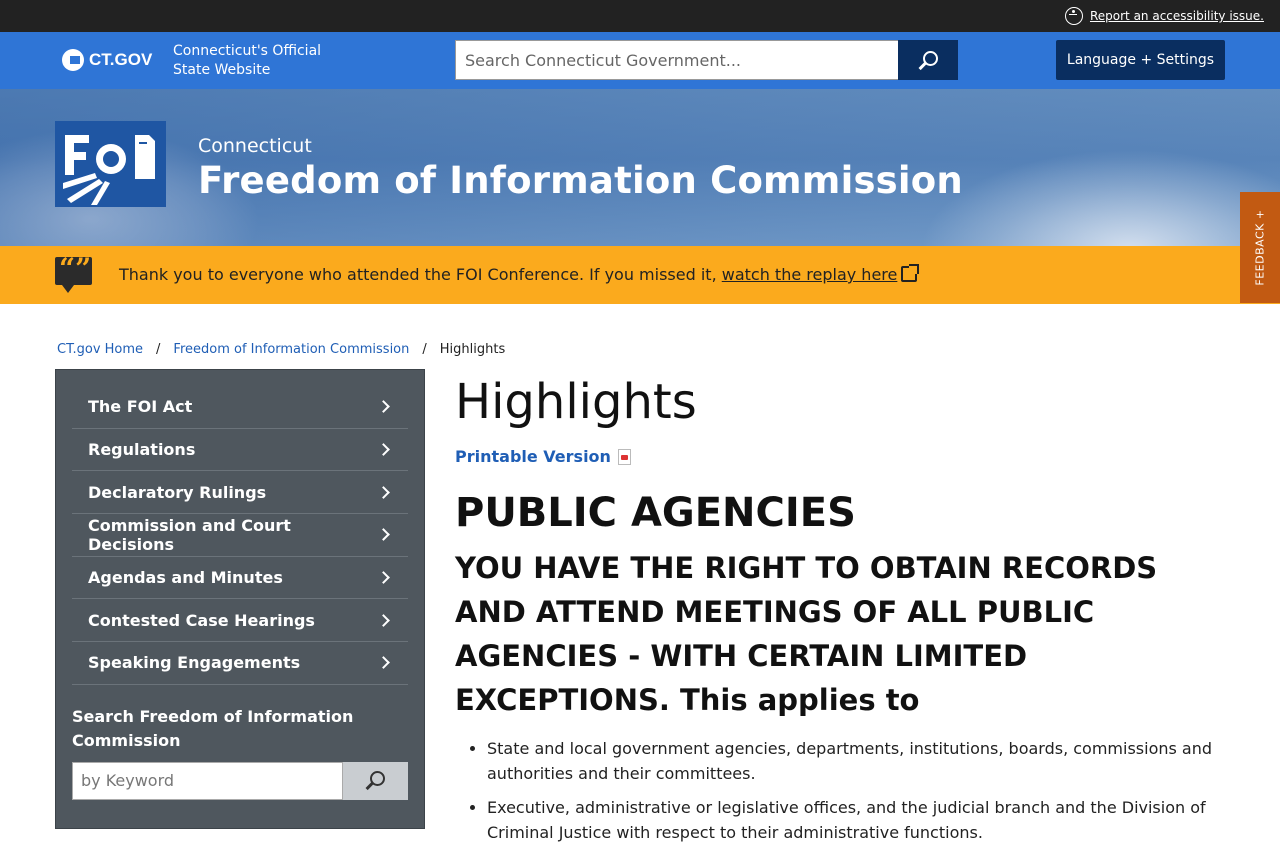 The image size is (1280, 854). What do you see at coordinates (472, 349) in the screenshot?
I see `breadcrumb-current: Highlights` at bounding box center [472, 349].